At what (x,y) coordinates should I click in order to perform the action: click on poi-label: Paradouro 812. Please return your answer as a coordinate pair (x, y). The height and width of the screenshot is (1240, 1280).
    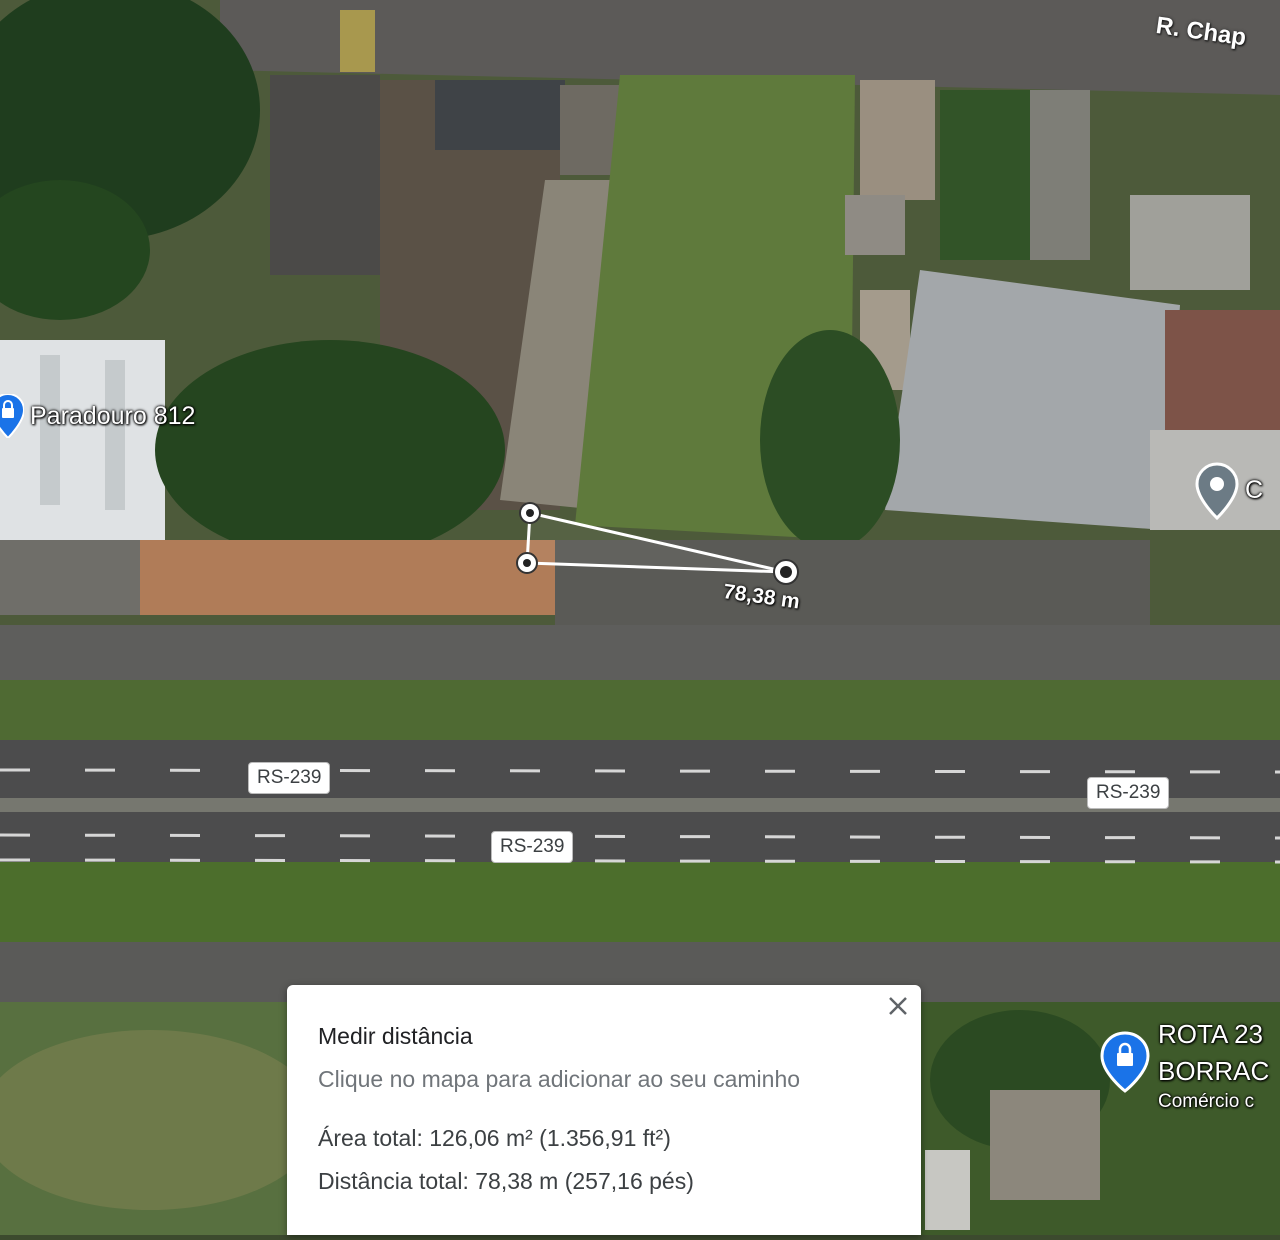
    Looking at the image, I should click on (113, 416).